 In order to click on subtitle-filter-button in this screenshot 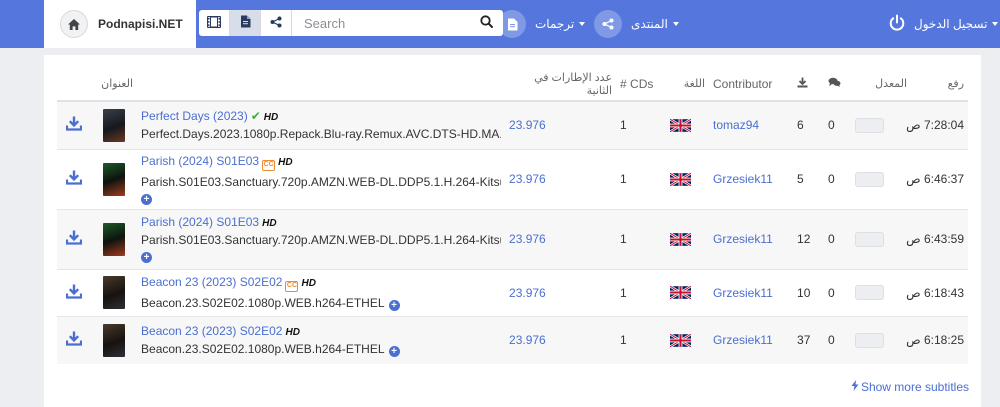, I will do `click(245, 23)`.